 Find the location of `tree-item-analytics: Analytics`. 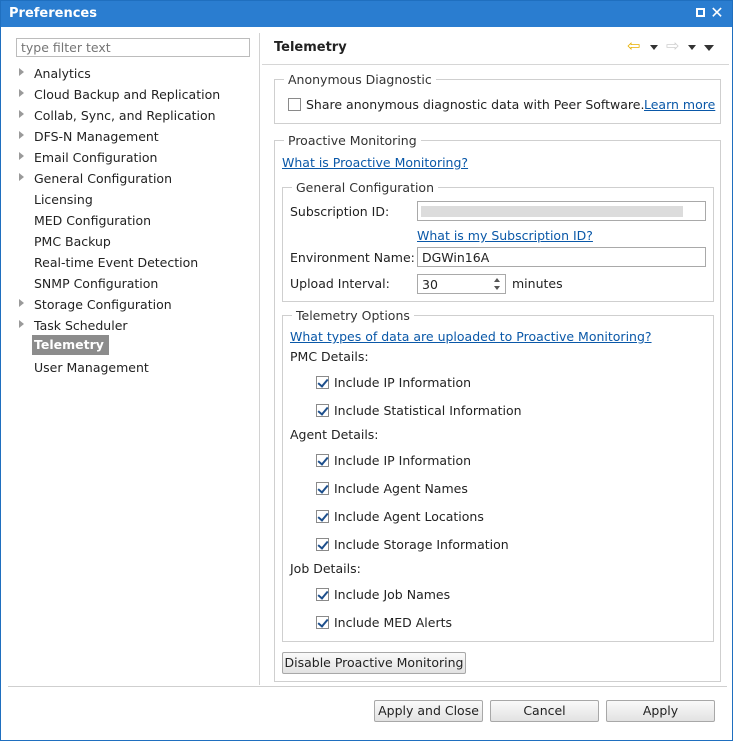

tree-item-analytics: Analytics is located at coordinates (128, 74).